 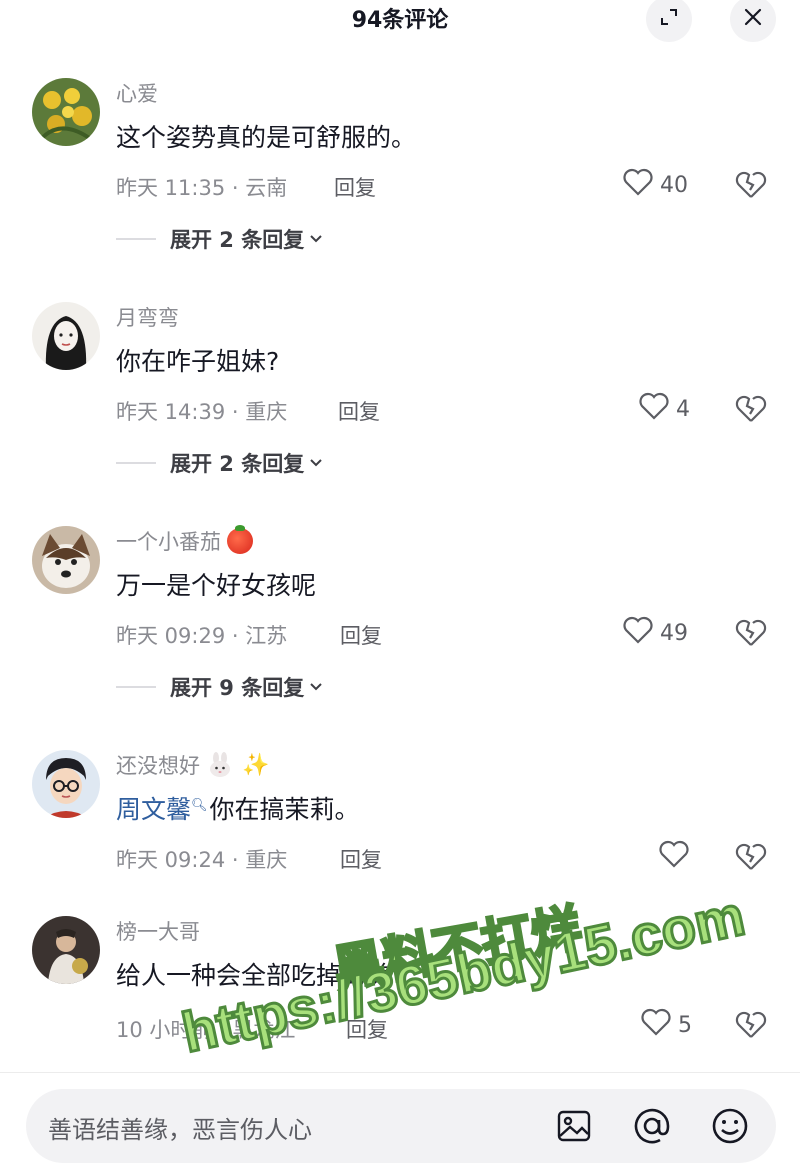 I want to click on image-icon, so click(x=574, y=1126).